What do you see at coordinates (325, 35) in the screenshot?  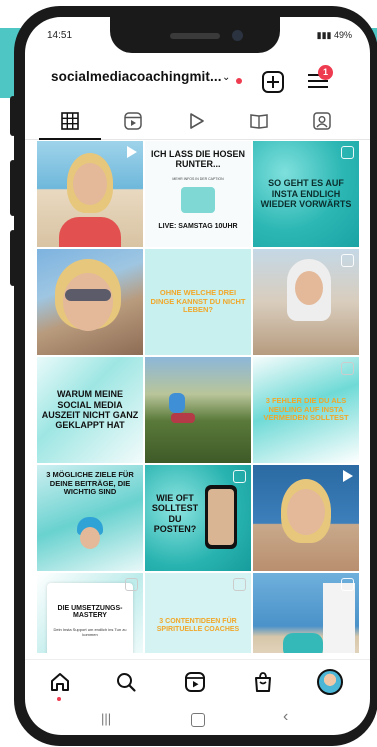 I see `signal-icon: ▮▮▮` at bounding box center [325, 35].